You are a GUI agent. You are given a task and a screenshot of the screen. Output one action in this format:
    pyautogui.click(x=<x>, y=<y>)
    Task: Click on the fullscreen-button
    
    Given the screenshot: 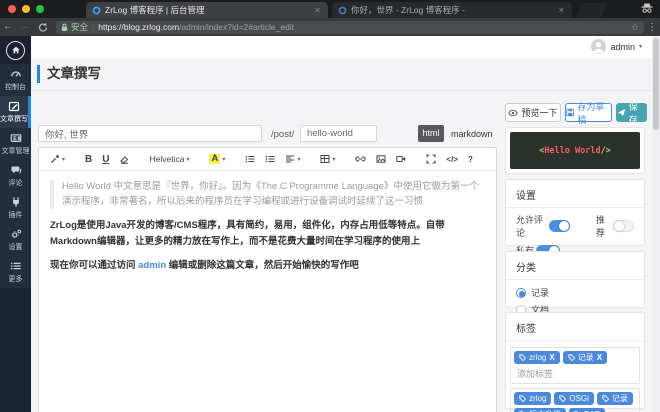 What is the action you would take?
    pyautogui.click(x=431, y=159)
    